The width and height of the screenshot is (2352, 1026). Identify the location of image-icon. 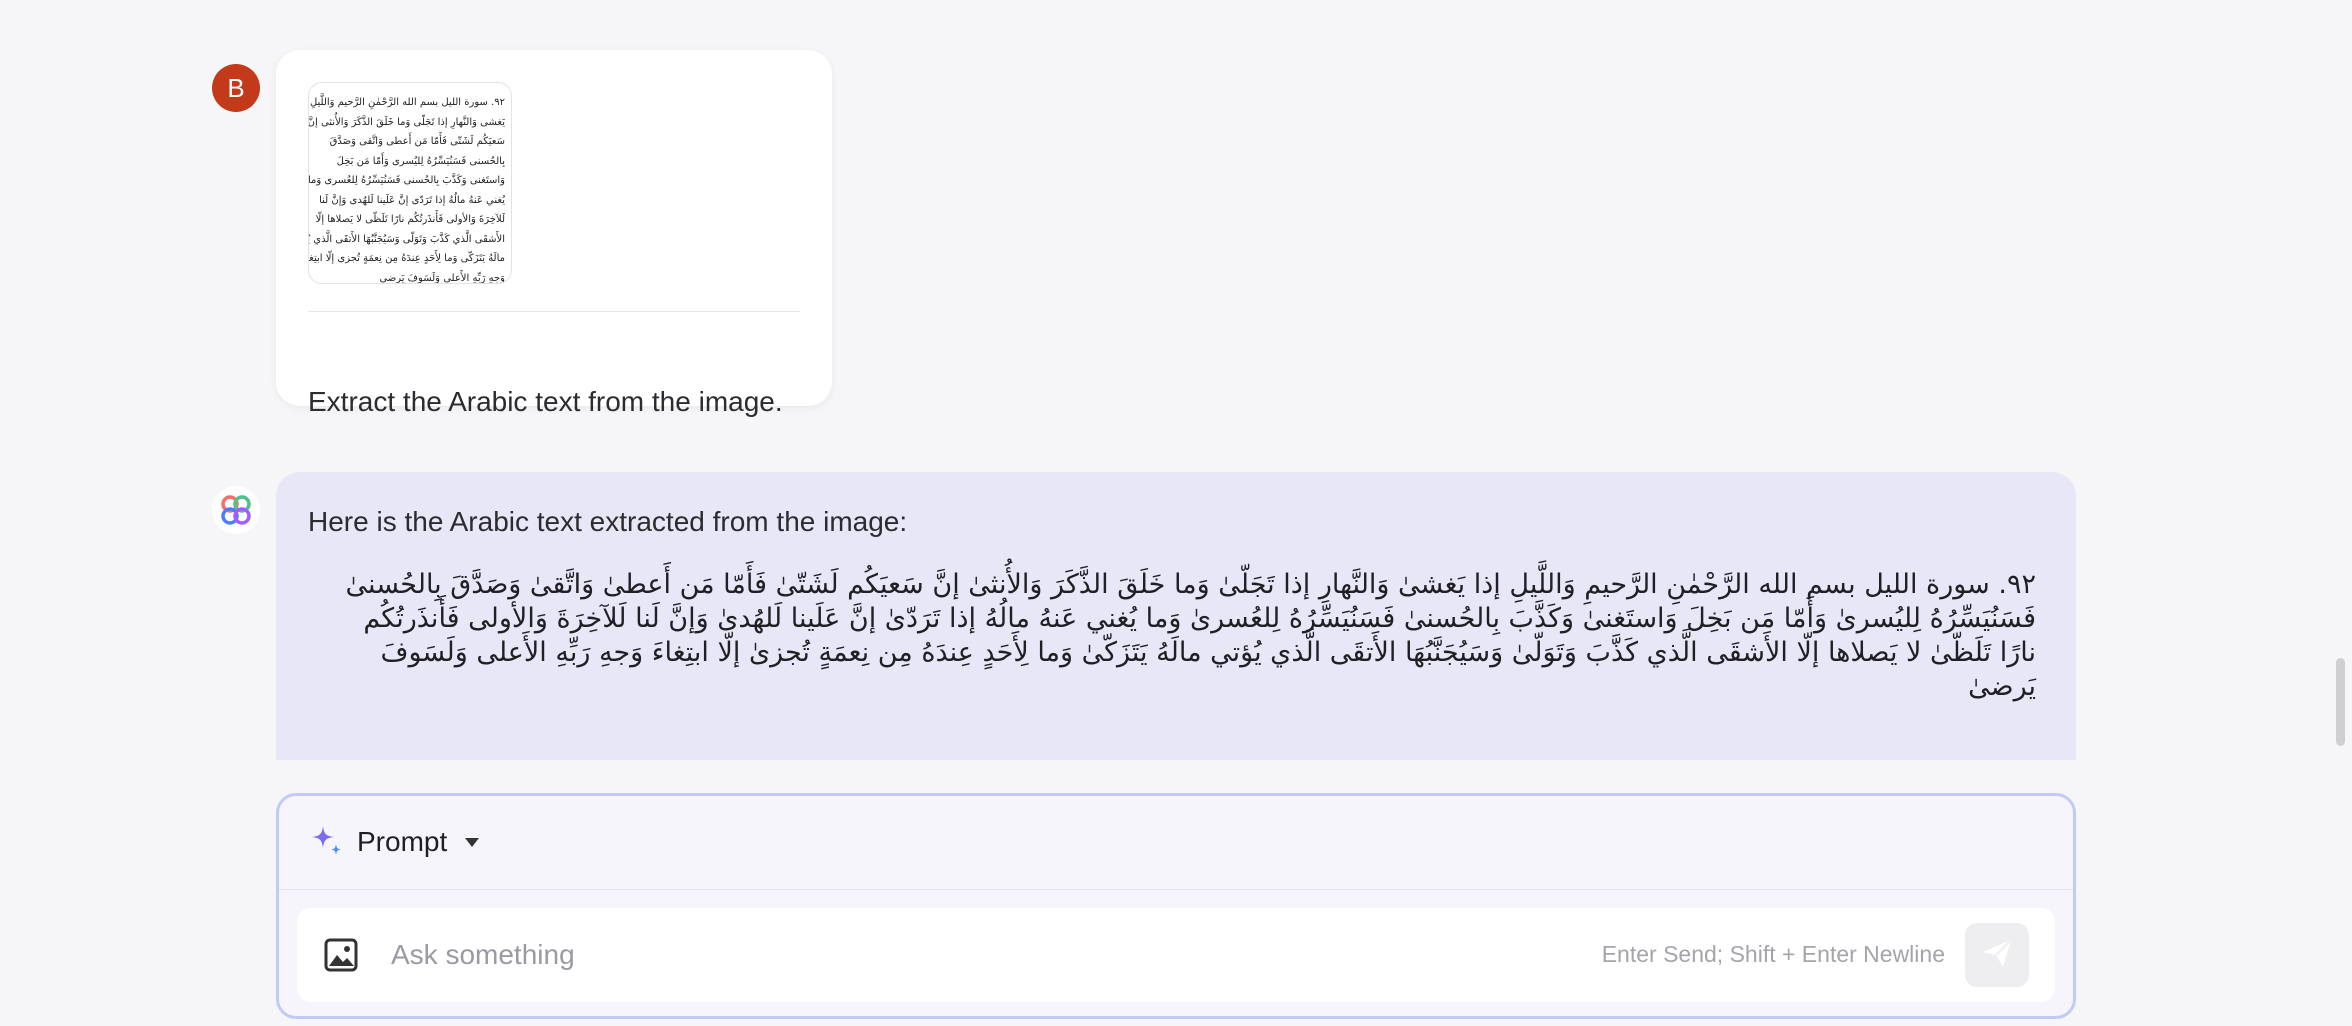
(341, 955).